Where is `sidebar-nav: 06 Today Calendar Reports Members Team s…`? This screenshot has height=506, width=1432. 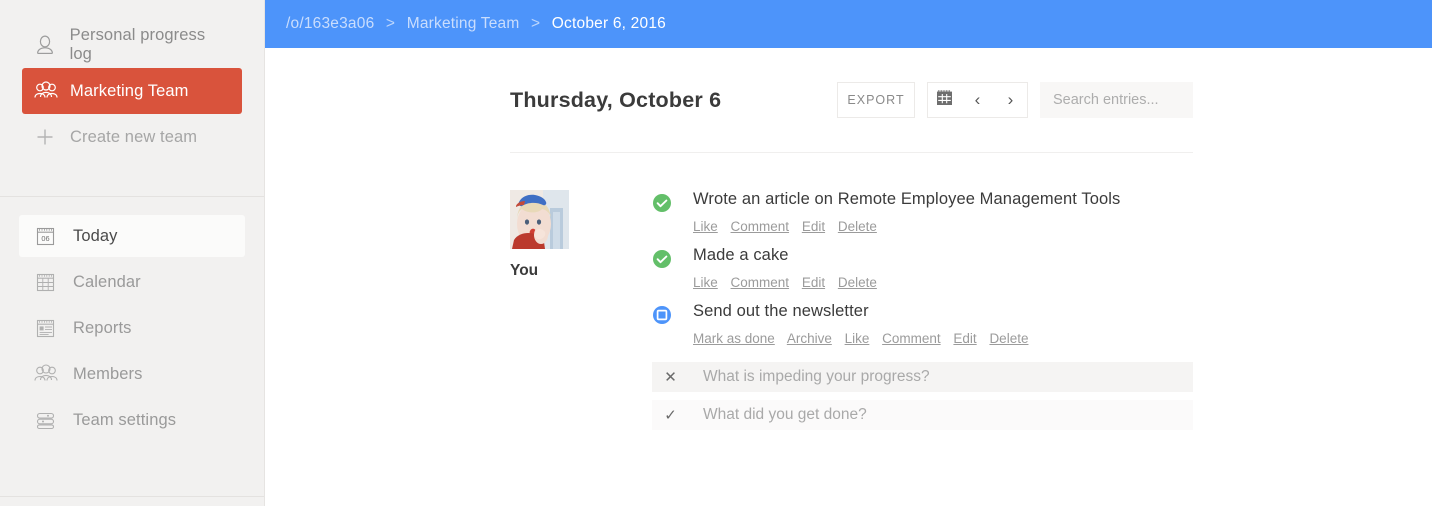
sidebar-nav: 06 Today Calendar Reports Members Team s… is located at coordinates (132, 319).